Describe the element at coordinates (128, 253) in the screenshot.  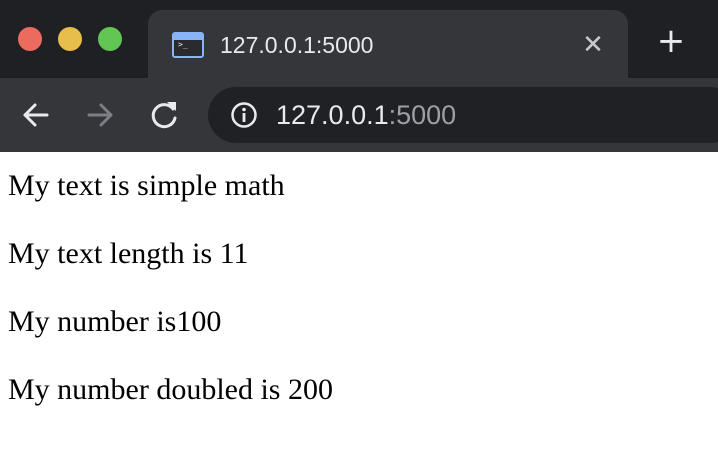
I see `text-length-line: My text length is 11` at that location.